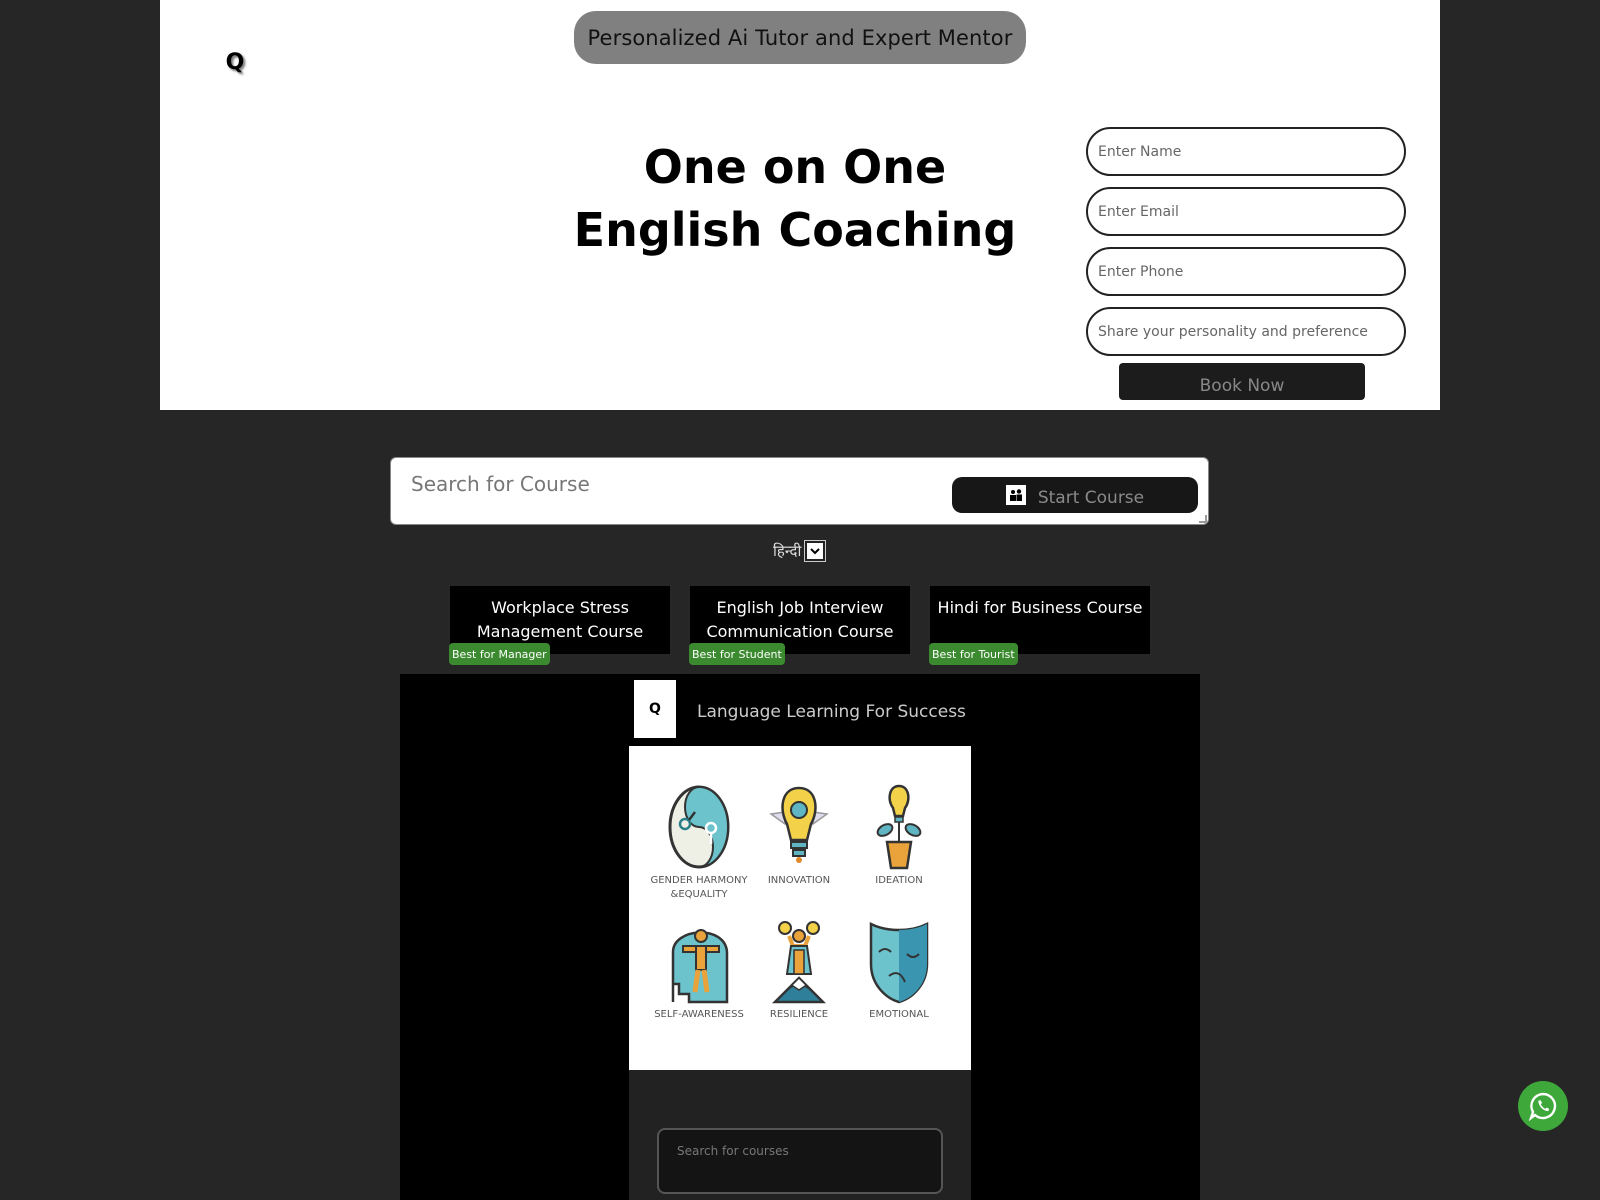 The image size is (1600, 1200). I want to click on promo-title: Language Learning For Success, so click(831, 712).